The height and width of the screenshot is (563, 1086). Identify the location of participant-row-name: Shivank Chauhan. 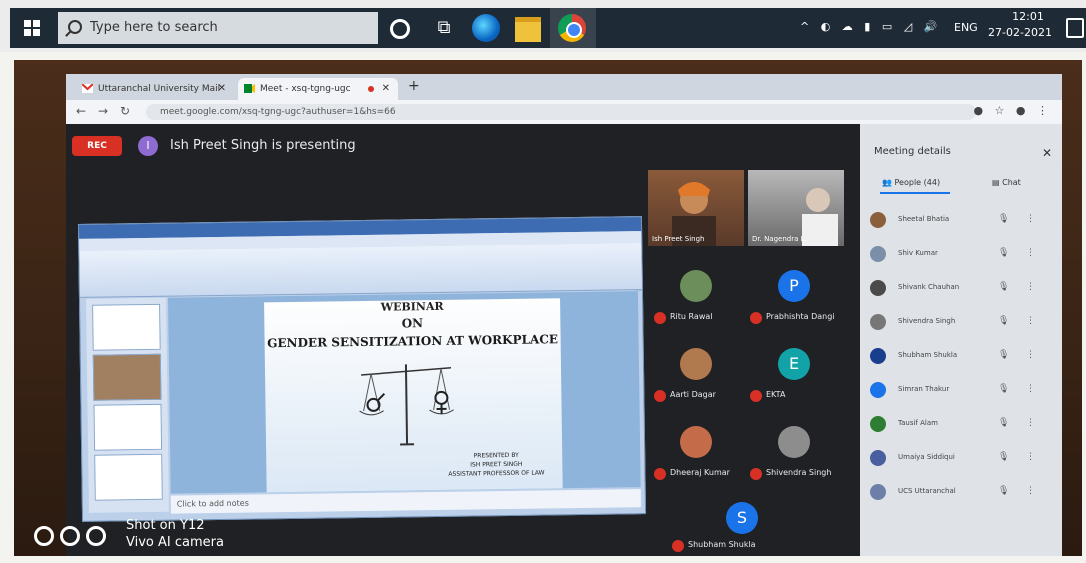
(929, 287).